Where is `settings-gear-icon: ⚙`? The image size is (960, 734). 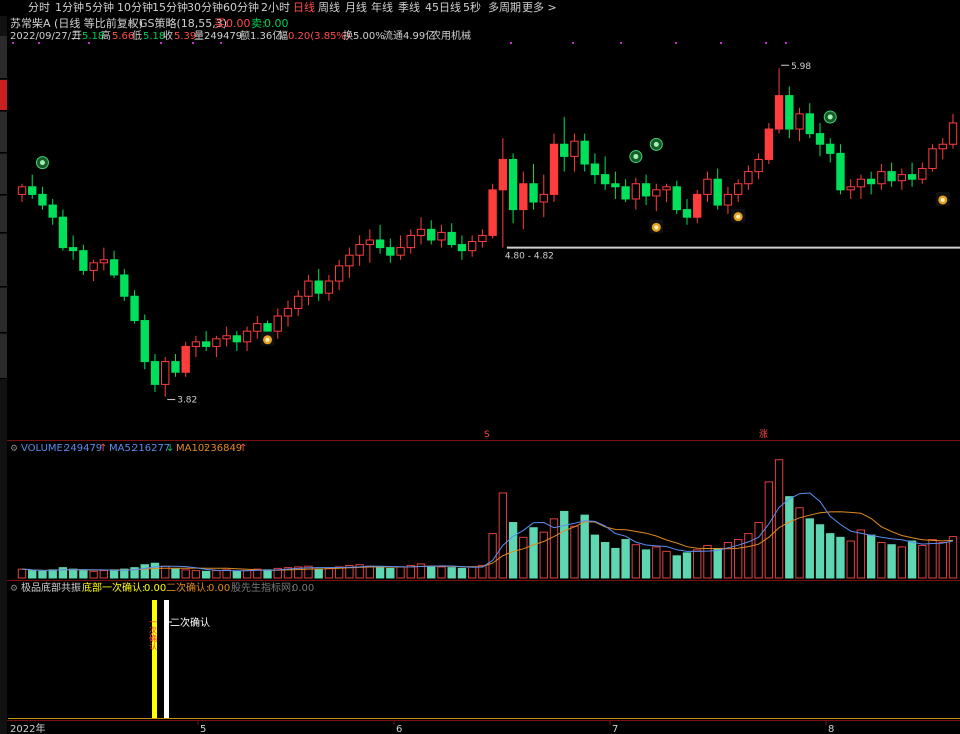
settings-gear-icon: ⚙ is located at coordinates (131, 25).